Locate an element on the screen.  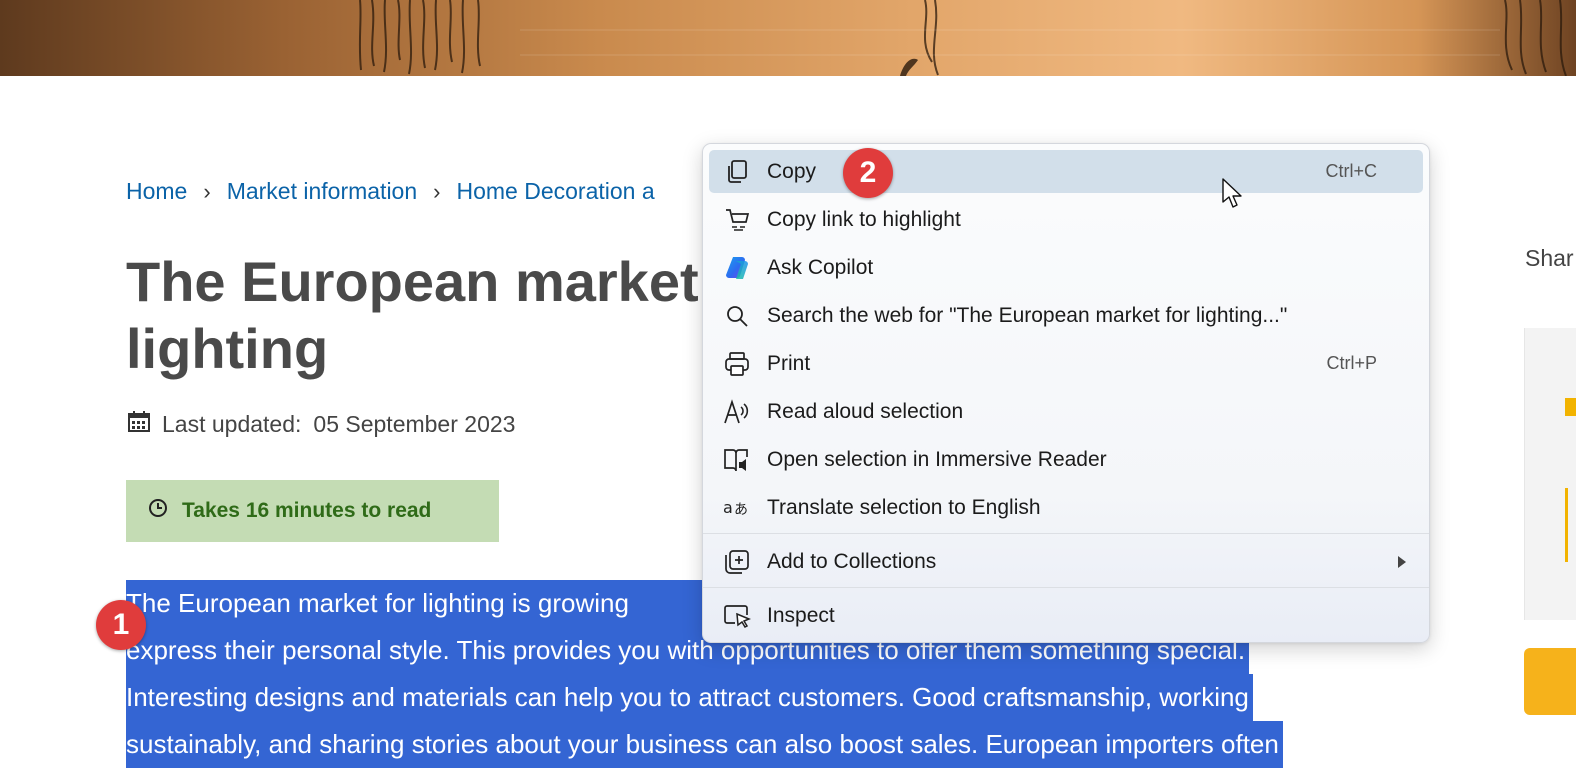
menu-item-inspect: Inspect is located at coordinates (1066, 615).